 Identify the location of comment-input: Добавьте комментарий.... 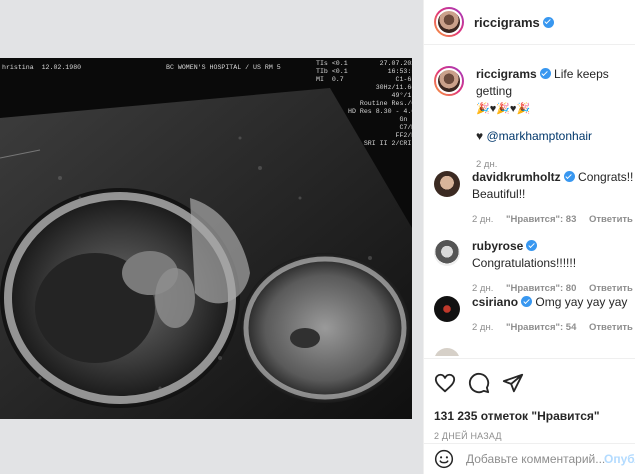
(535, 459).